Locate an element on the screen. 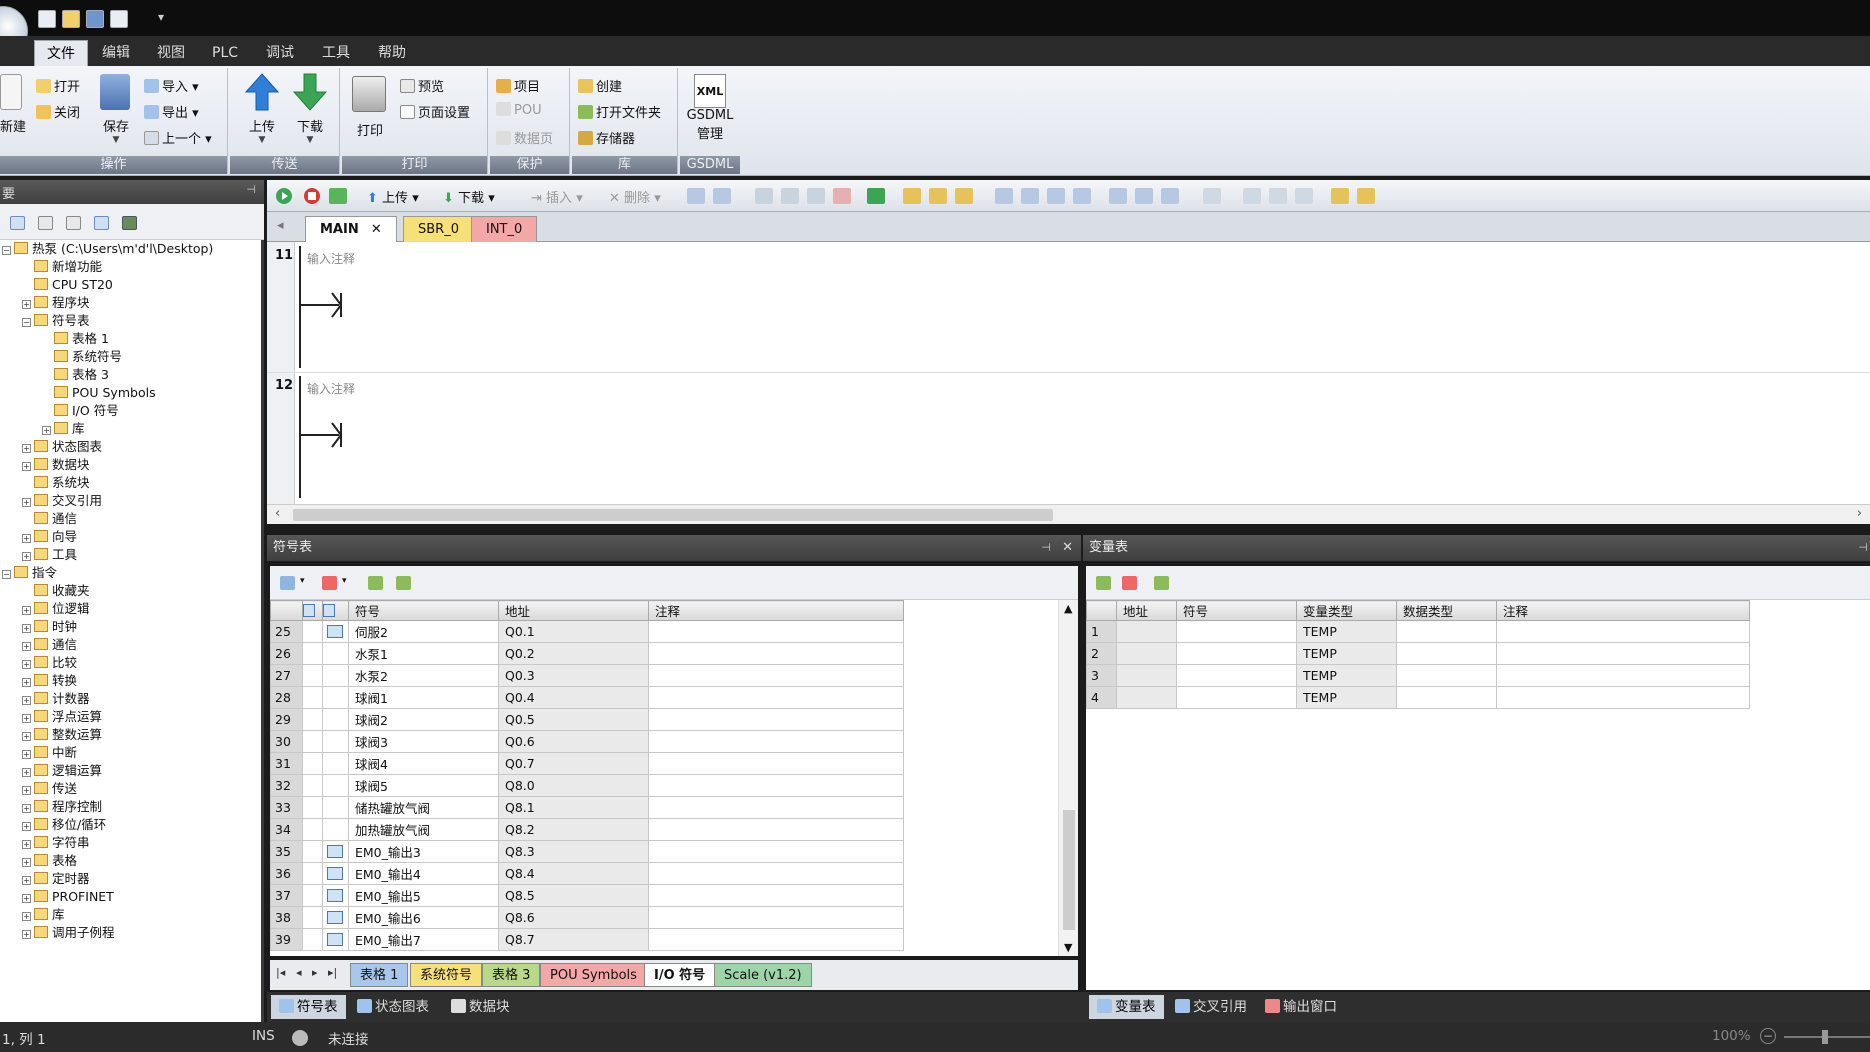  address-cell: Q0.6 is located at coordinates (573, 741).